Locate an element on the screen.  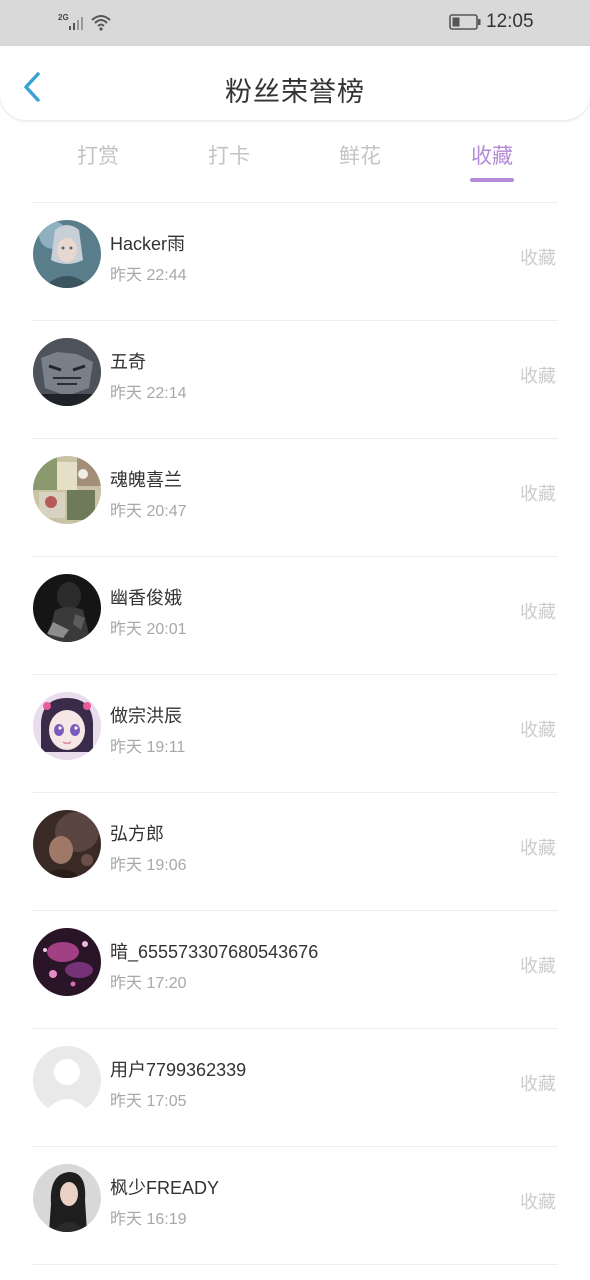
fan-time: 昨天 22:14 is located at coordinates (148, 393).